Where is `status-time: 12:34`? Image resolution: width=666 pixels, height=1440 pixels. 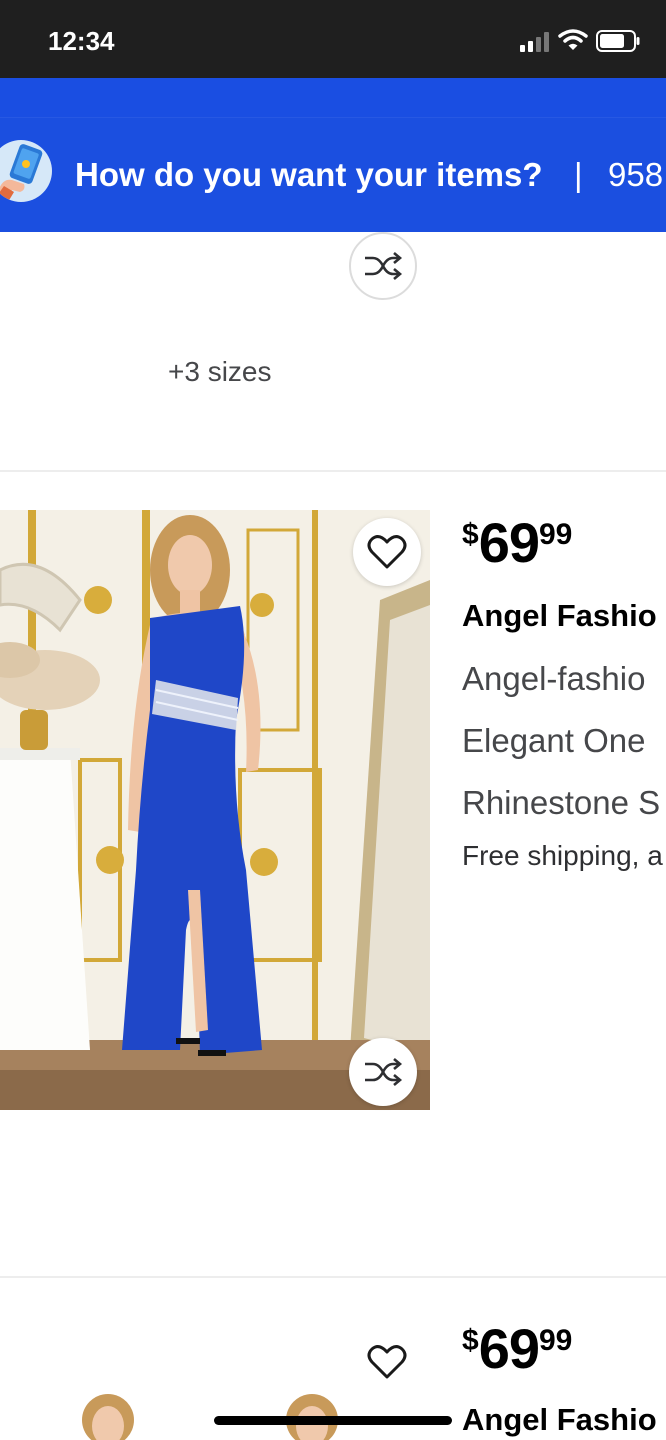 status-time: 12:34 is located at coordinates (81, 41).